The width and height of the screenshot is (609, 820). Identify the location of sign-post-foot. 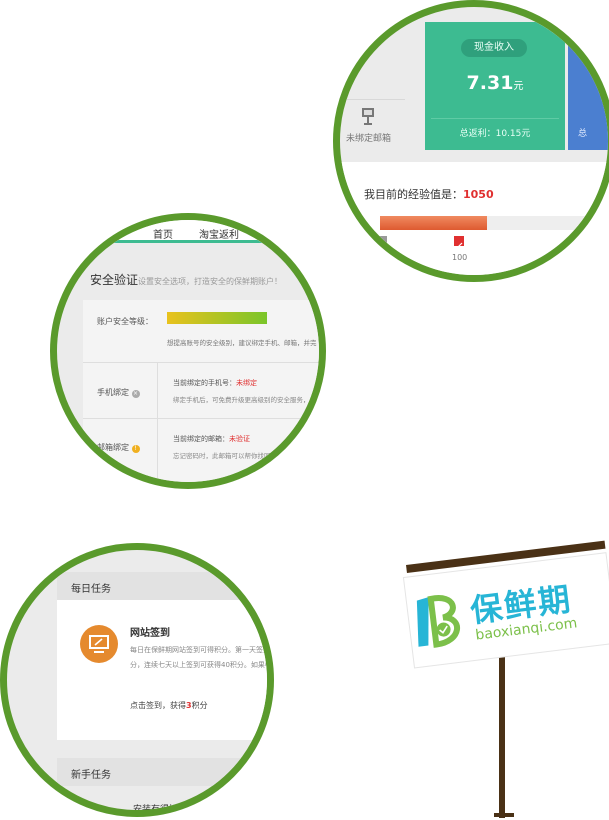
(504, 815).